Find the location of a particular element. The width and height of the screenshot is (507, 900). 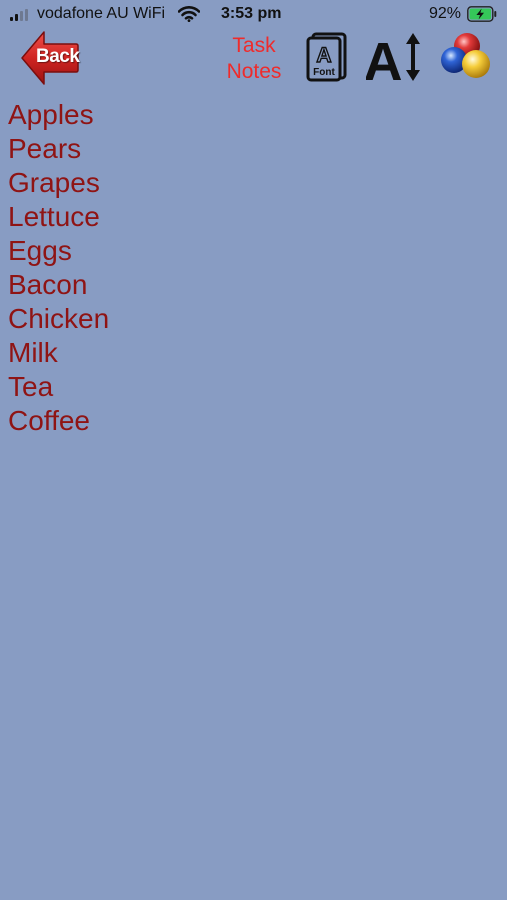

battery-charging-icon is located at coordinates (482, 14).